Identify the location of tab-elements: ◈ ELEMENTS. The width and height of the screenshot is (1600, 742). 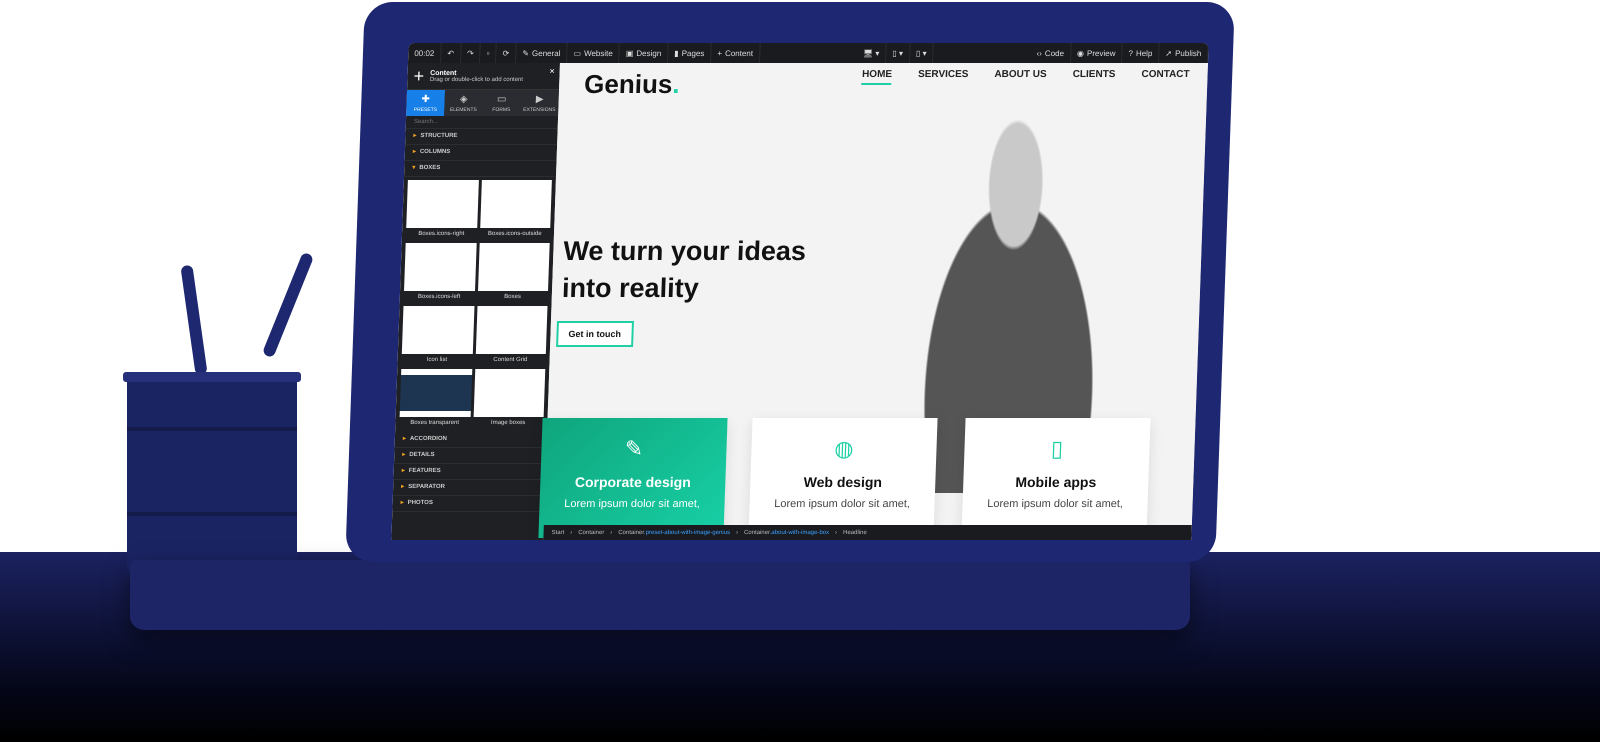
(464, 103).